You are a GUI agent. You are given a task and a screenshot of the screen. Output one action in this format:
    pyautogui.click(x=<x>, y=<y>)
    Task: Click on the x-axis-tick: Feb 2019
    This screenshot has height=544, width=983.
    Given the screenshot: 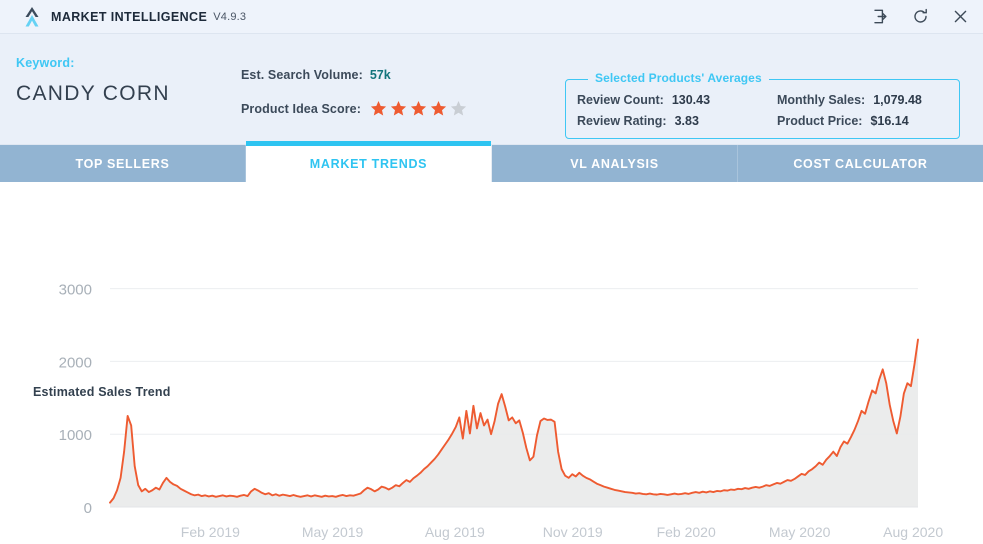 What is the action you would take?
    pyautogui.click(x=210, y=532)
    